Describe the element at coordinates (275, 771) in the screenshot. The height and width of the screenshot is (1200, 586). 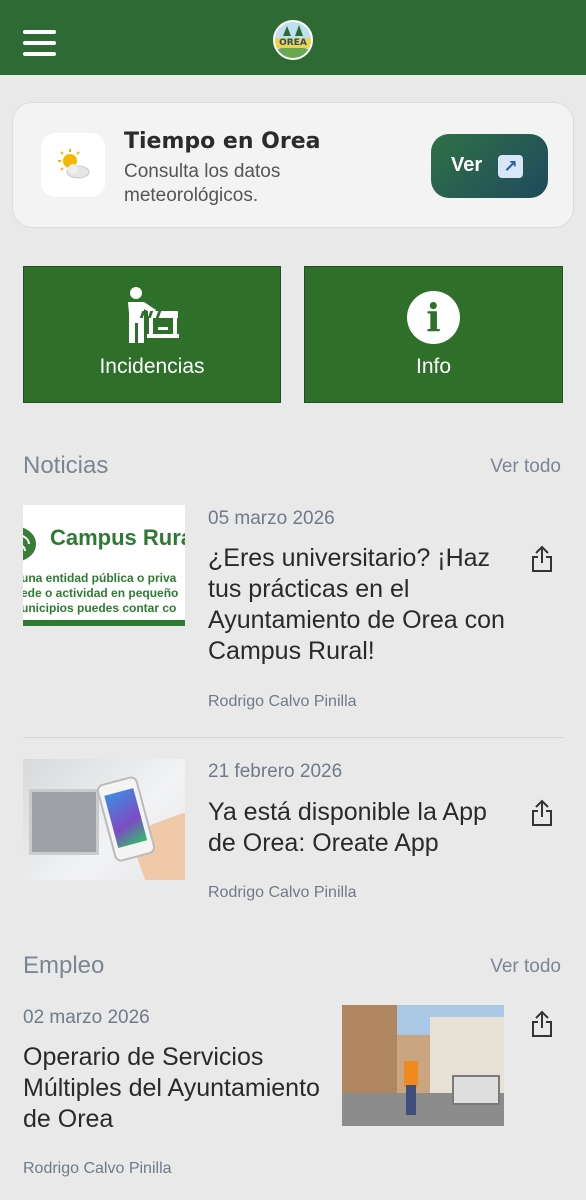
I see `news-date: 21 febrero 2026` at that location.